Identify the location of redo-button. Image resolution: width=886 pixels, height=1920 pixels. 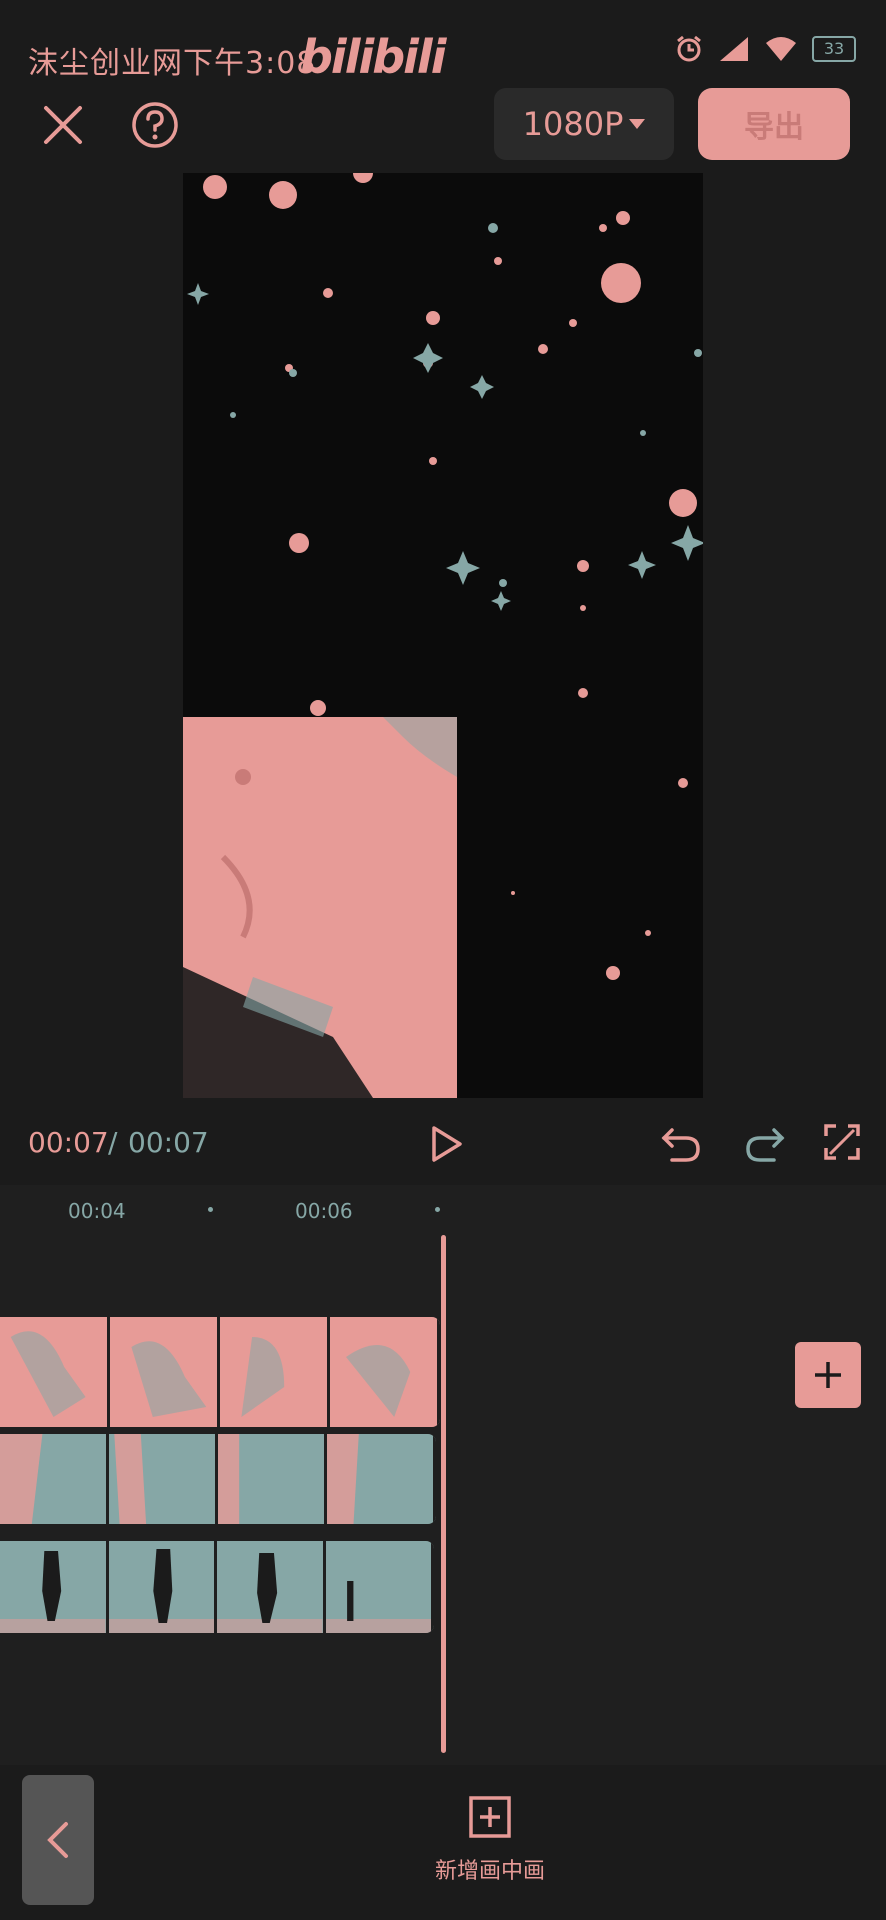
(764, 1144).